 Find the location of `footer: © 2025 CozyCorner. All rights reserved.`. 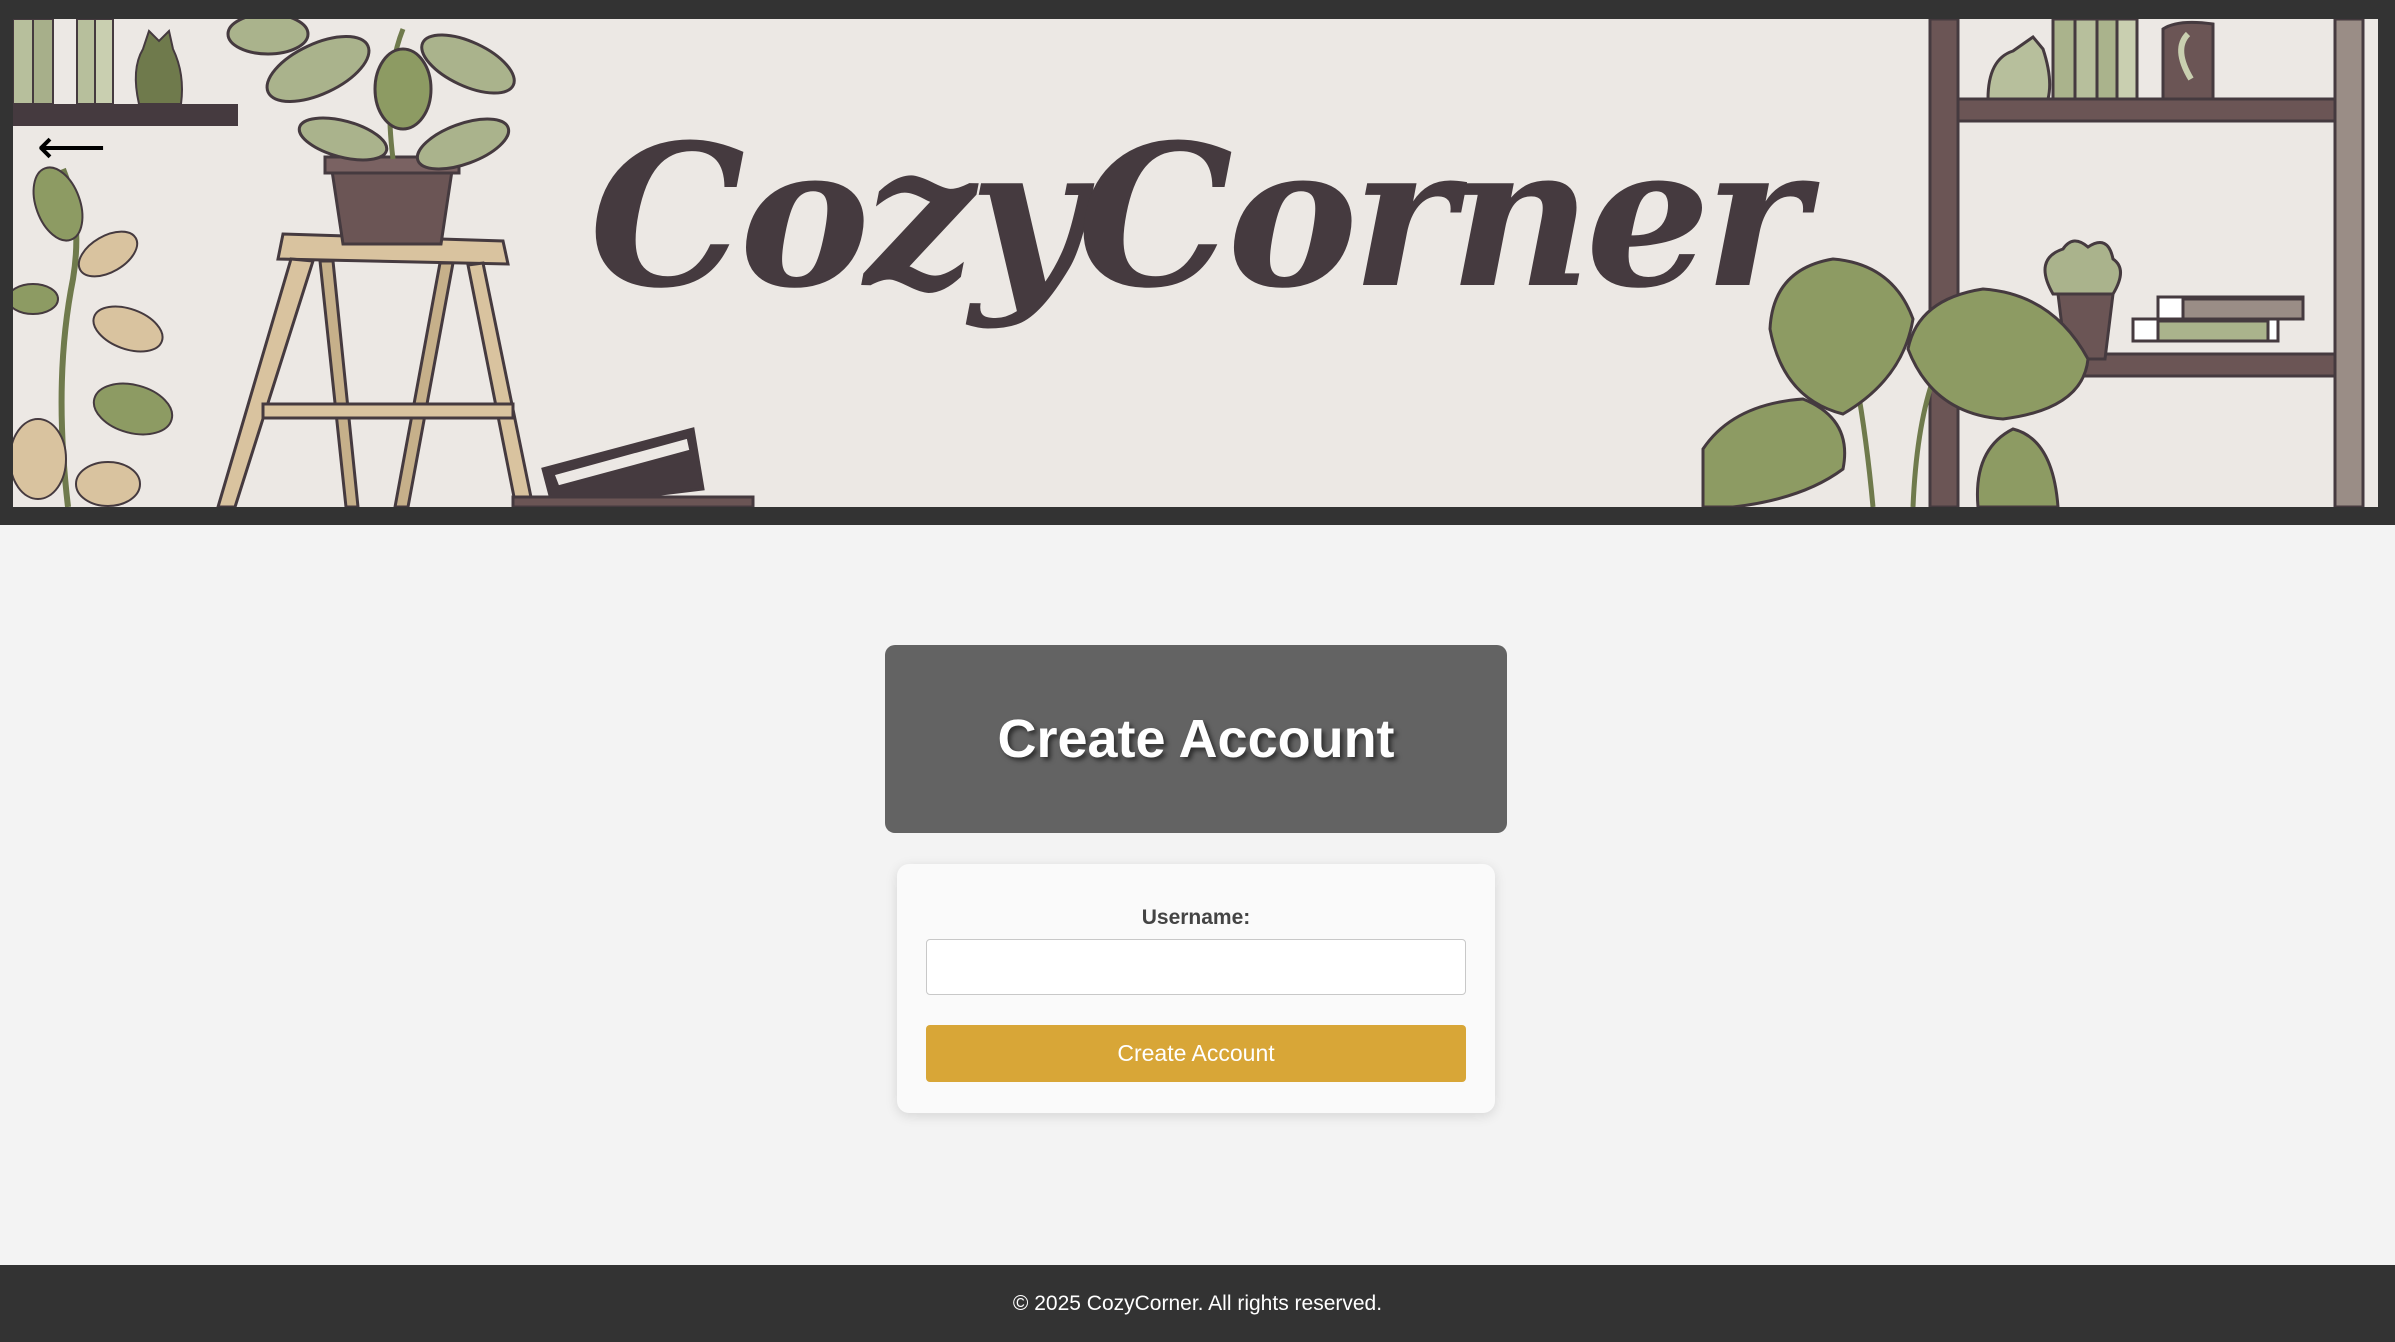

footer: © 2025 CozyCorner. All rights reserved. is located at coordinates (1197, 1303).